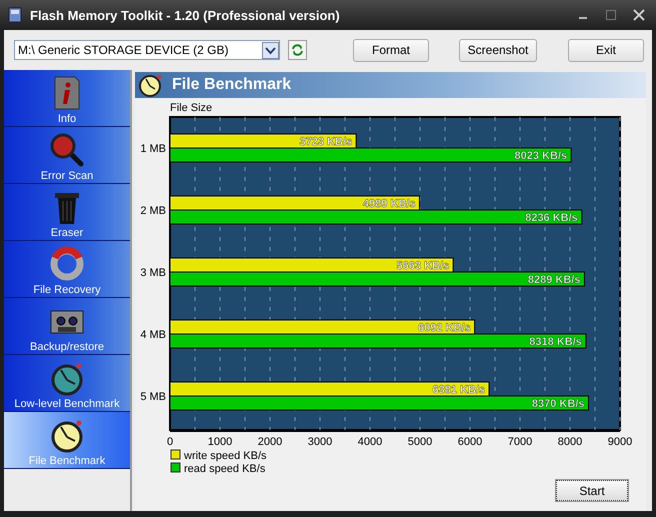 This screenshot has width=656, height=517. Describe the element at coordinates (67, 150) in the screenshot. I see `magnifier-icon` at that location.